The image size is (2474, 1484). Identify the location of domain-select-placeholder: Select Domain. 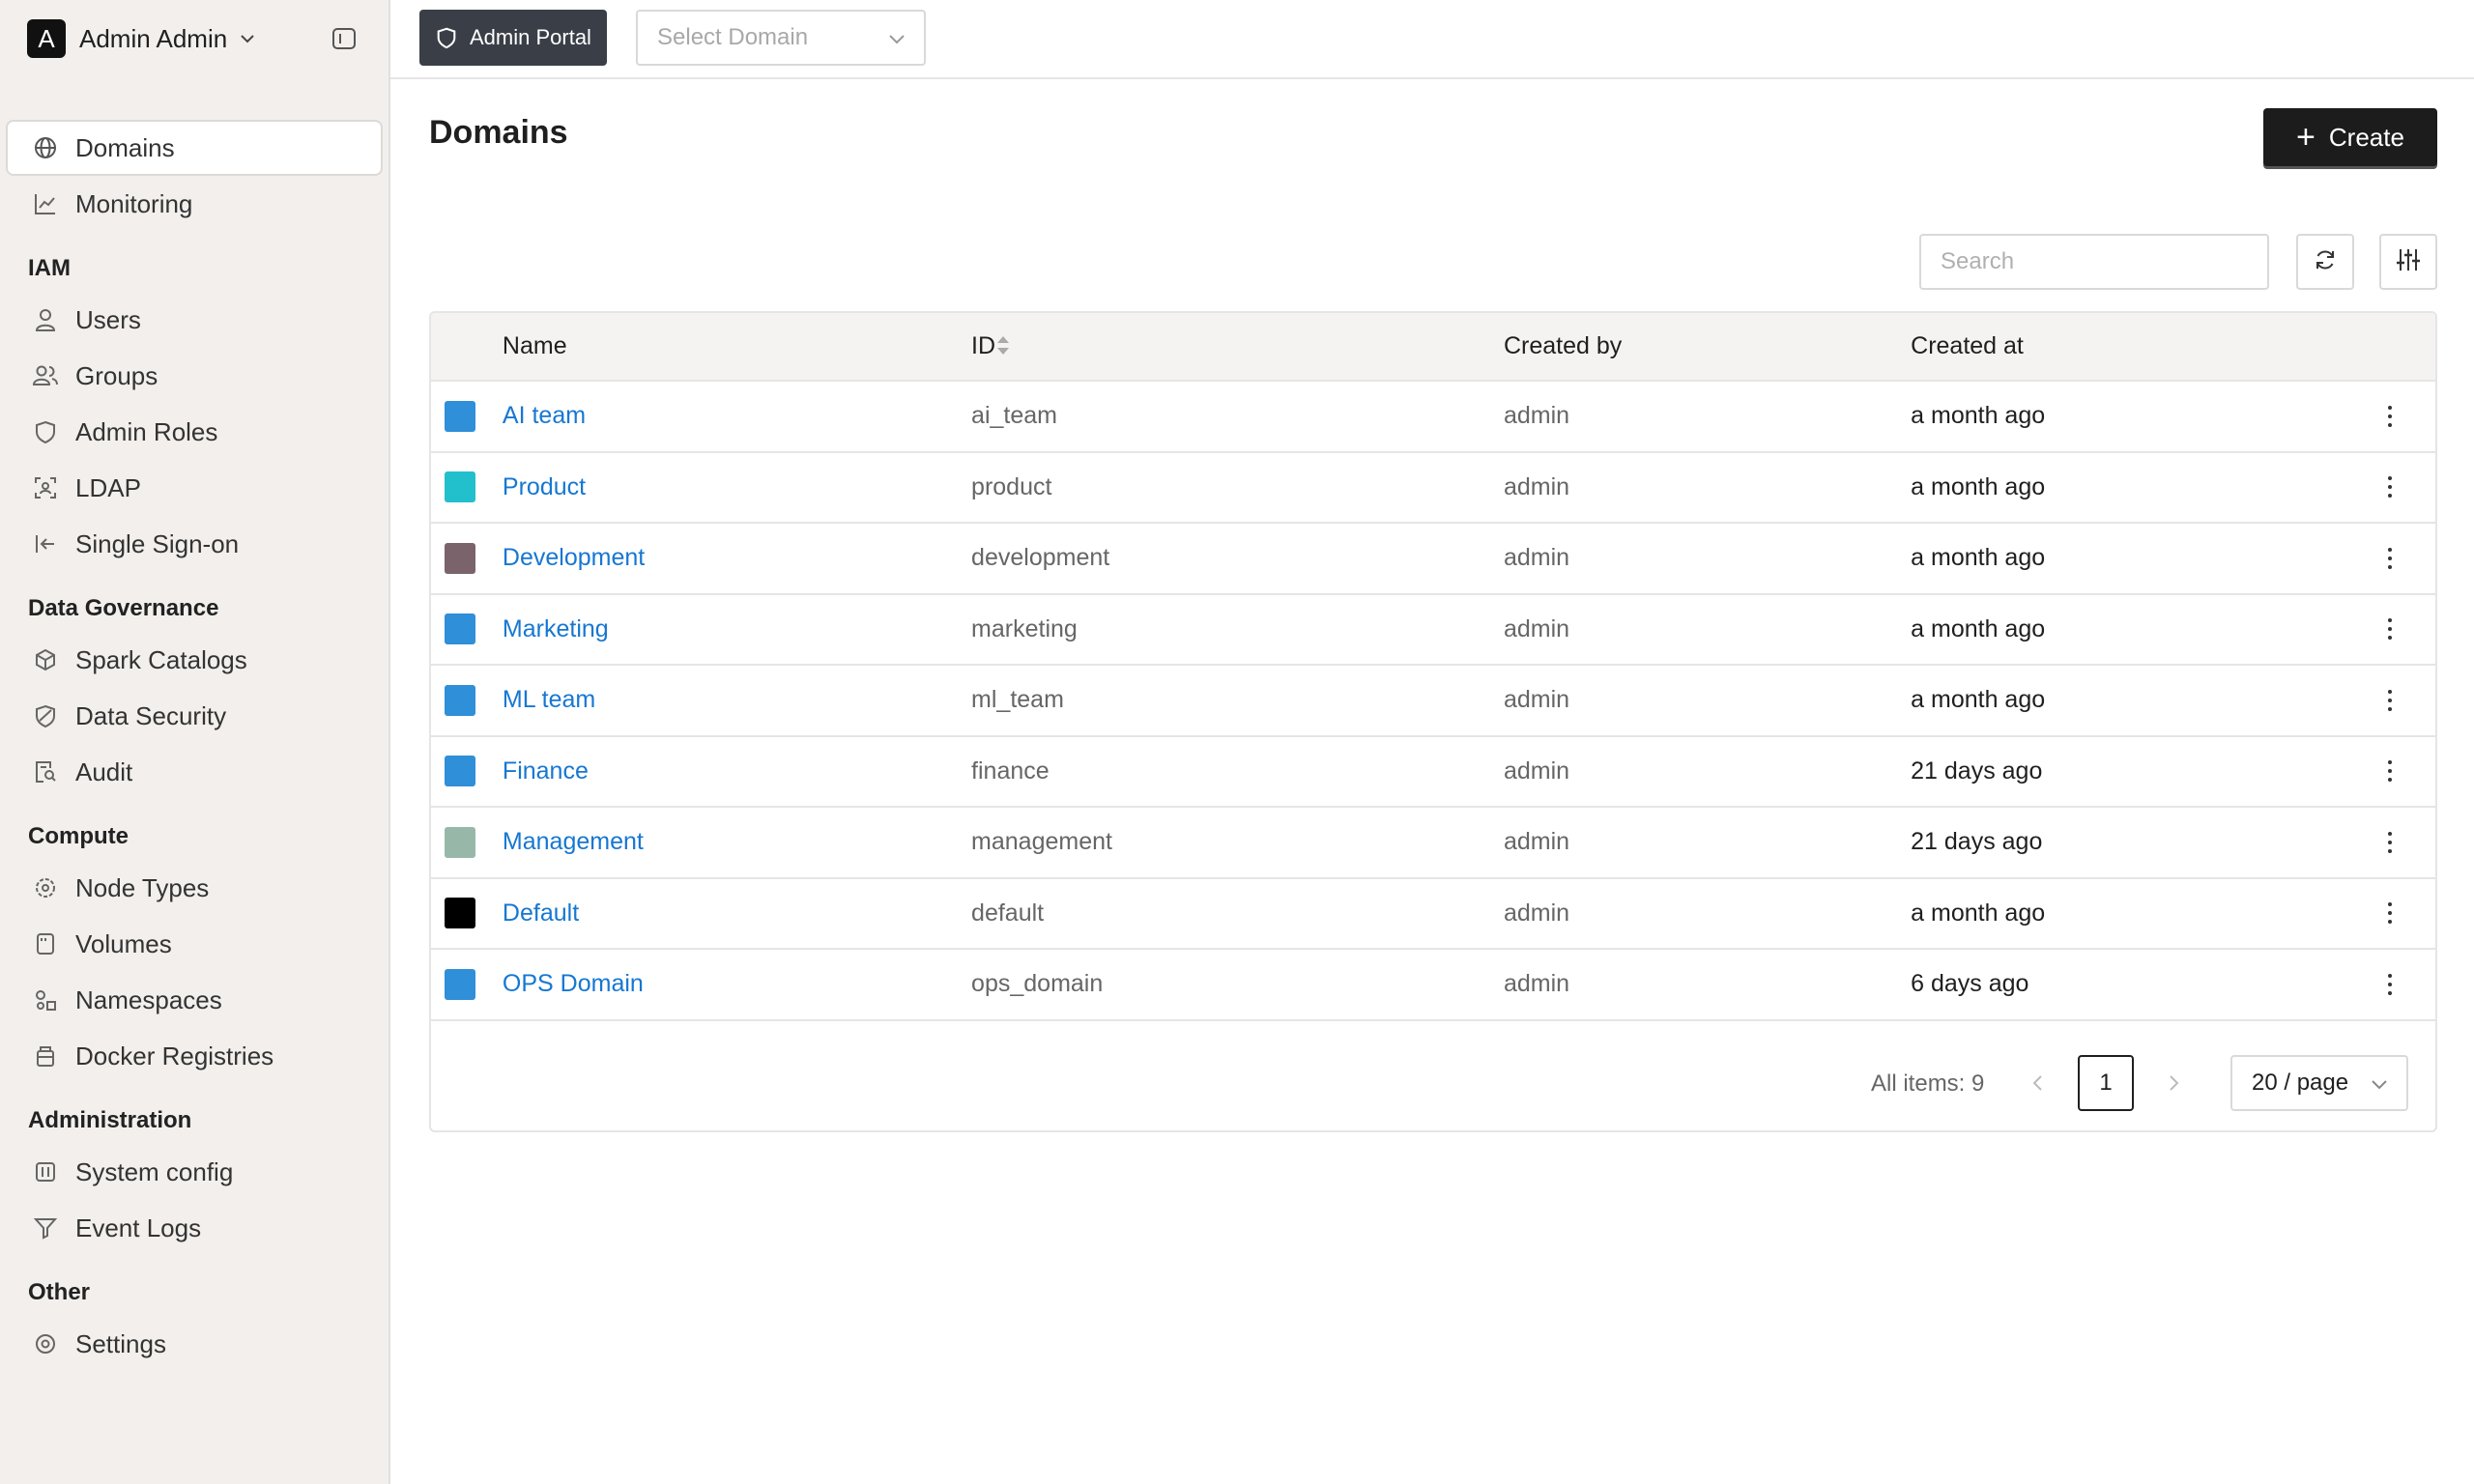
(733, 37).